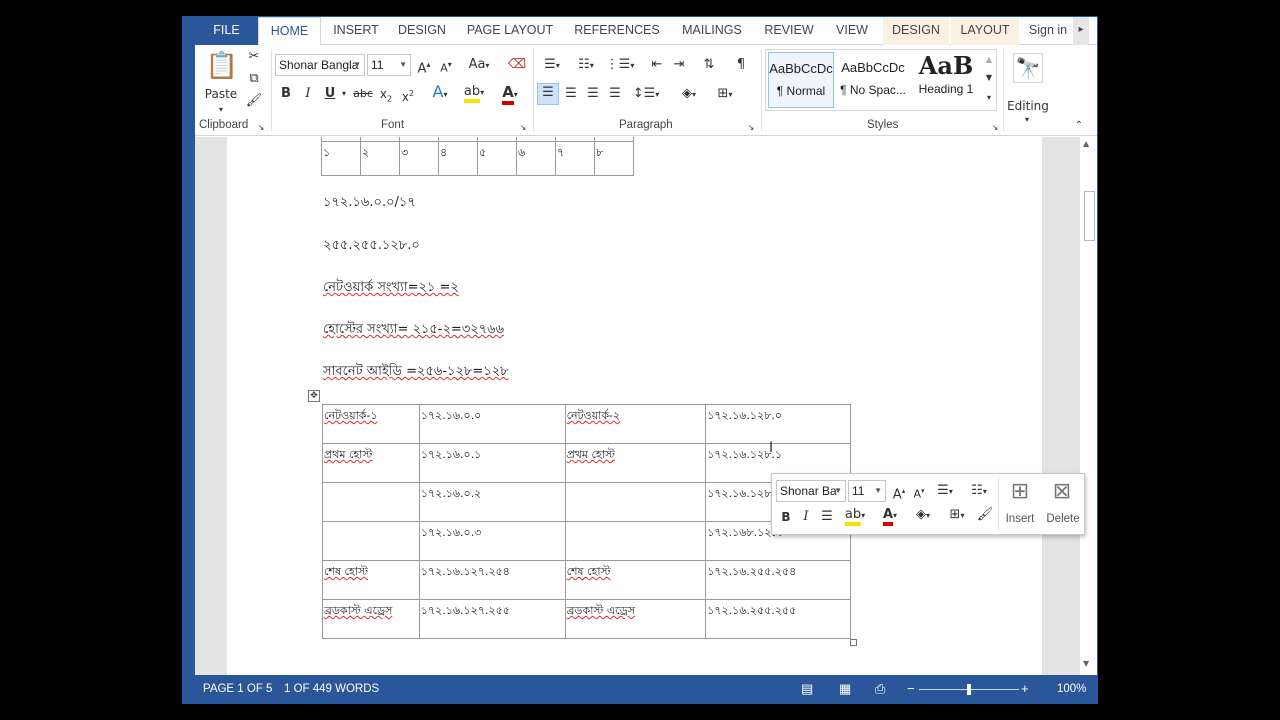 The height and width of the screenshot is (720, 1280). Describe the element at coordinates (386, 96) in the screenshot. I see `subscript-icon: x2` at that location.